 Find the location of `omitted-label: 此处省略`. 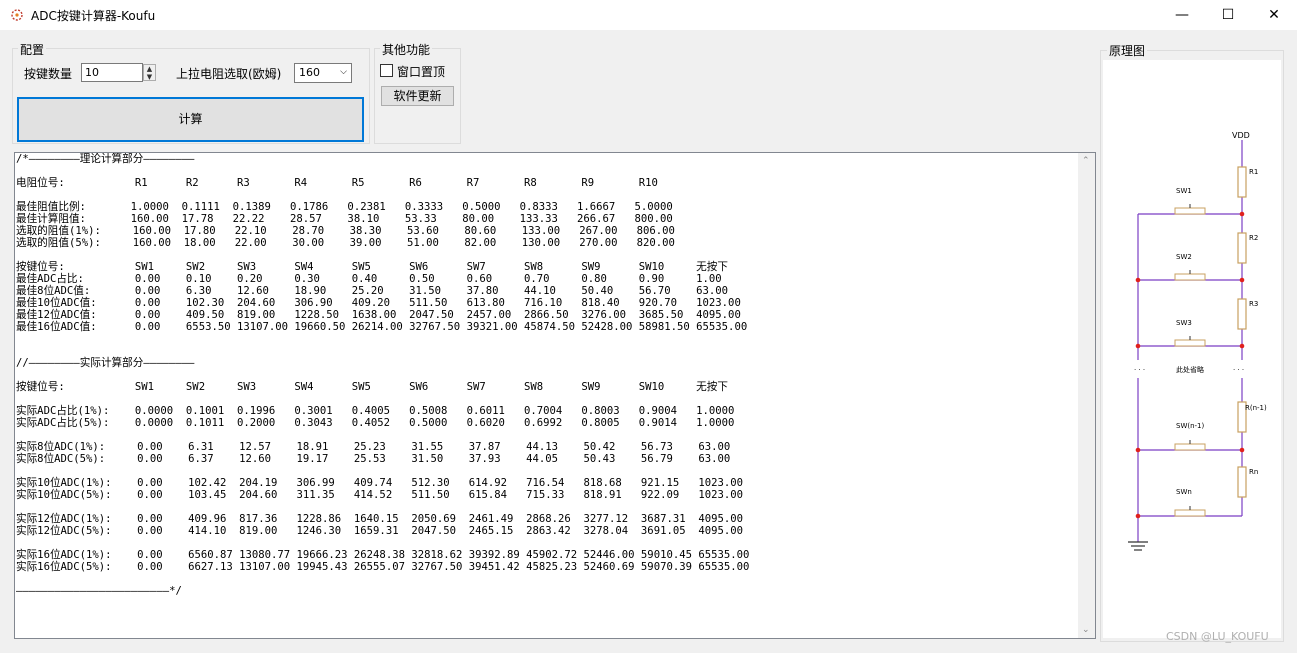

omitted-label: 此处省略 is located at coordinates (1190, 369).